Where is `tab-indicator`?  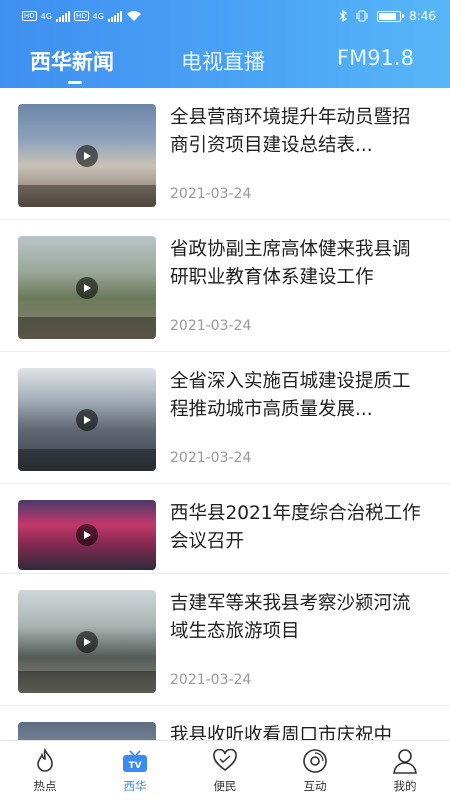
tab-indicator is located at coordinates (75, 82).